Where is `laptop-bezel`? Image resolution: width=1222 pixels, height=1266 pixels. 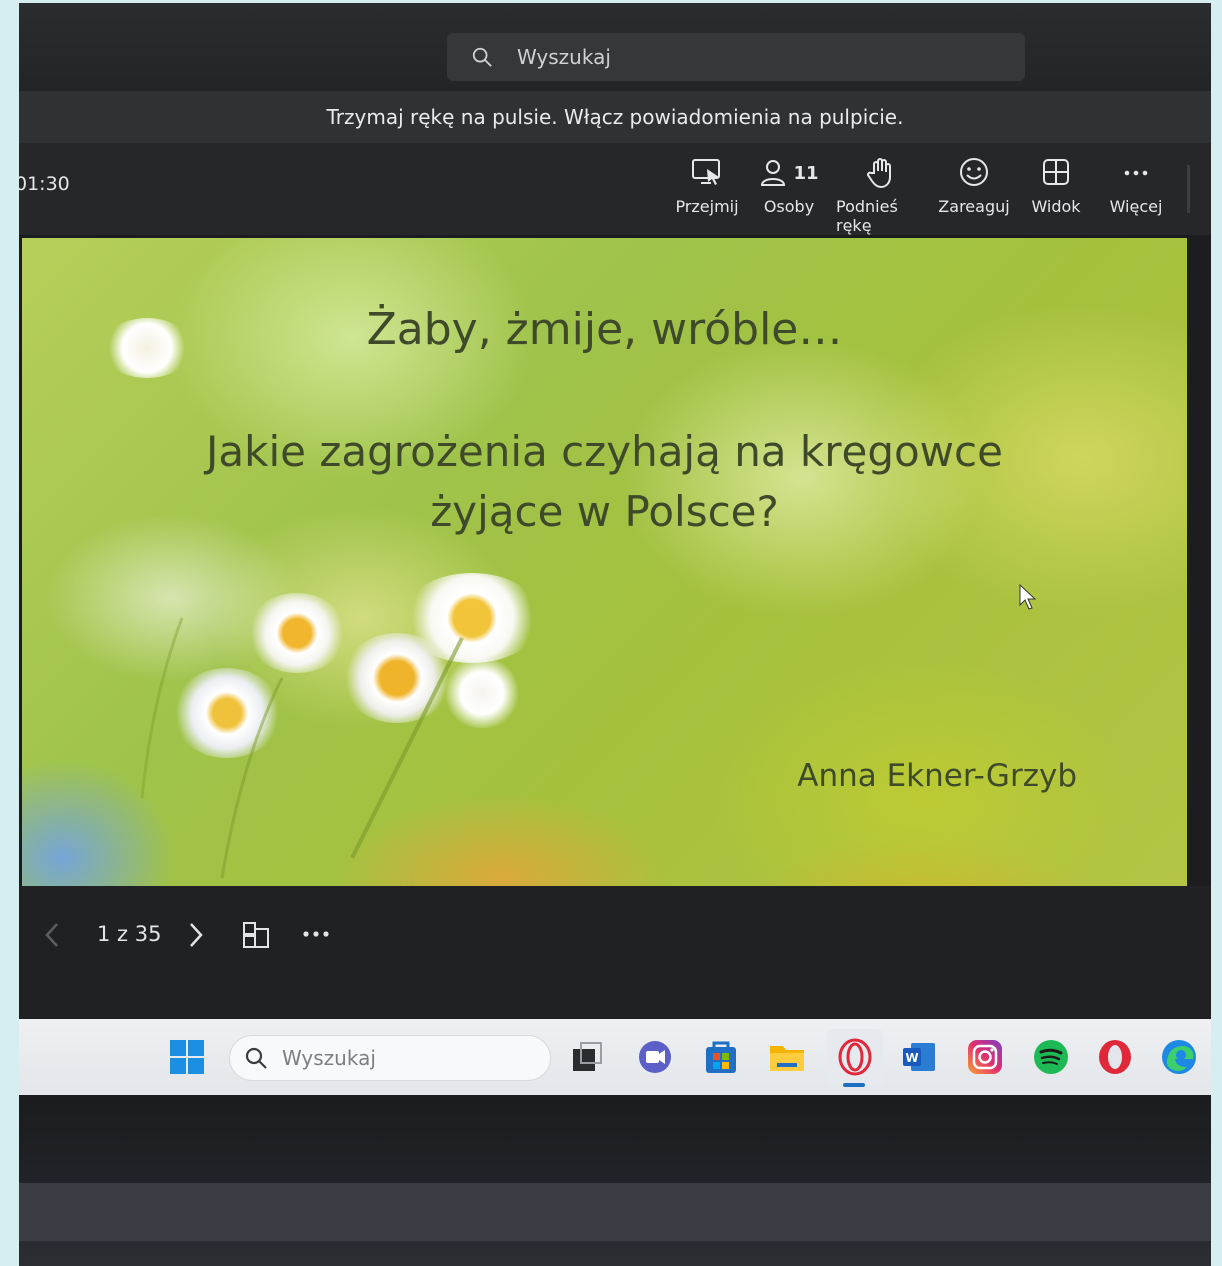
laptop-bezel is located at coordinates (615, 1180).